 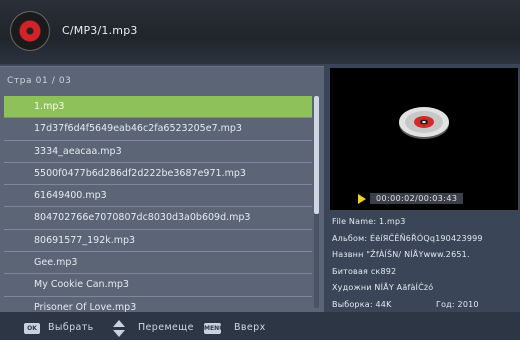 I want to click on file-list-item: 804702766e7070807dc8030d3a0b609d.mp3, so click(x=158, y=218).